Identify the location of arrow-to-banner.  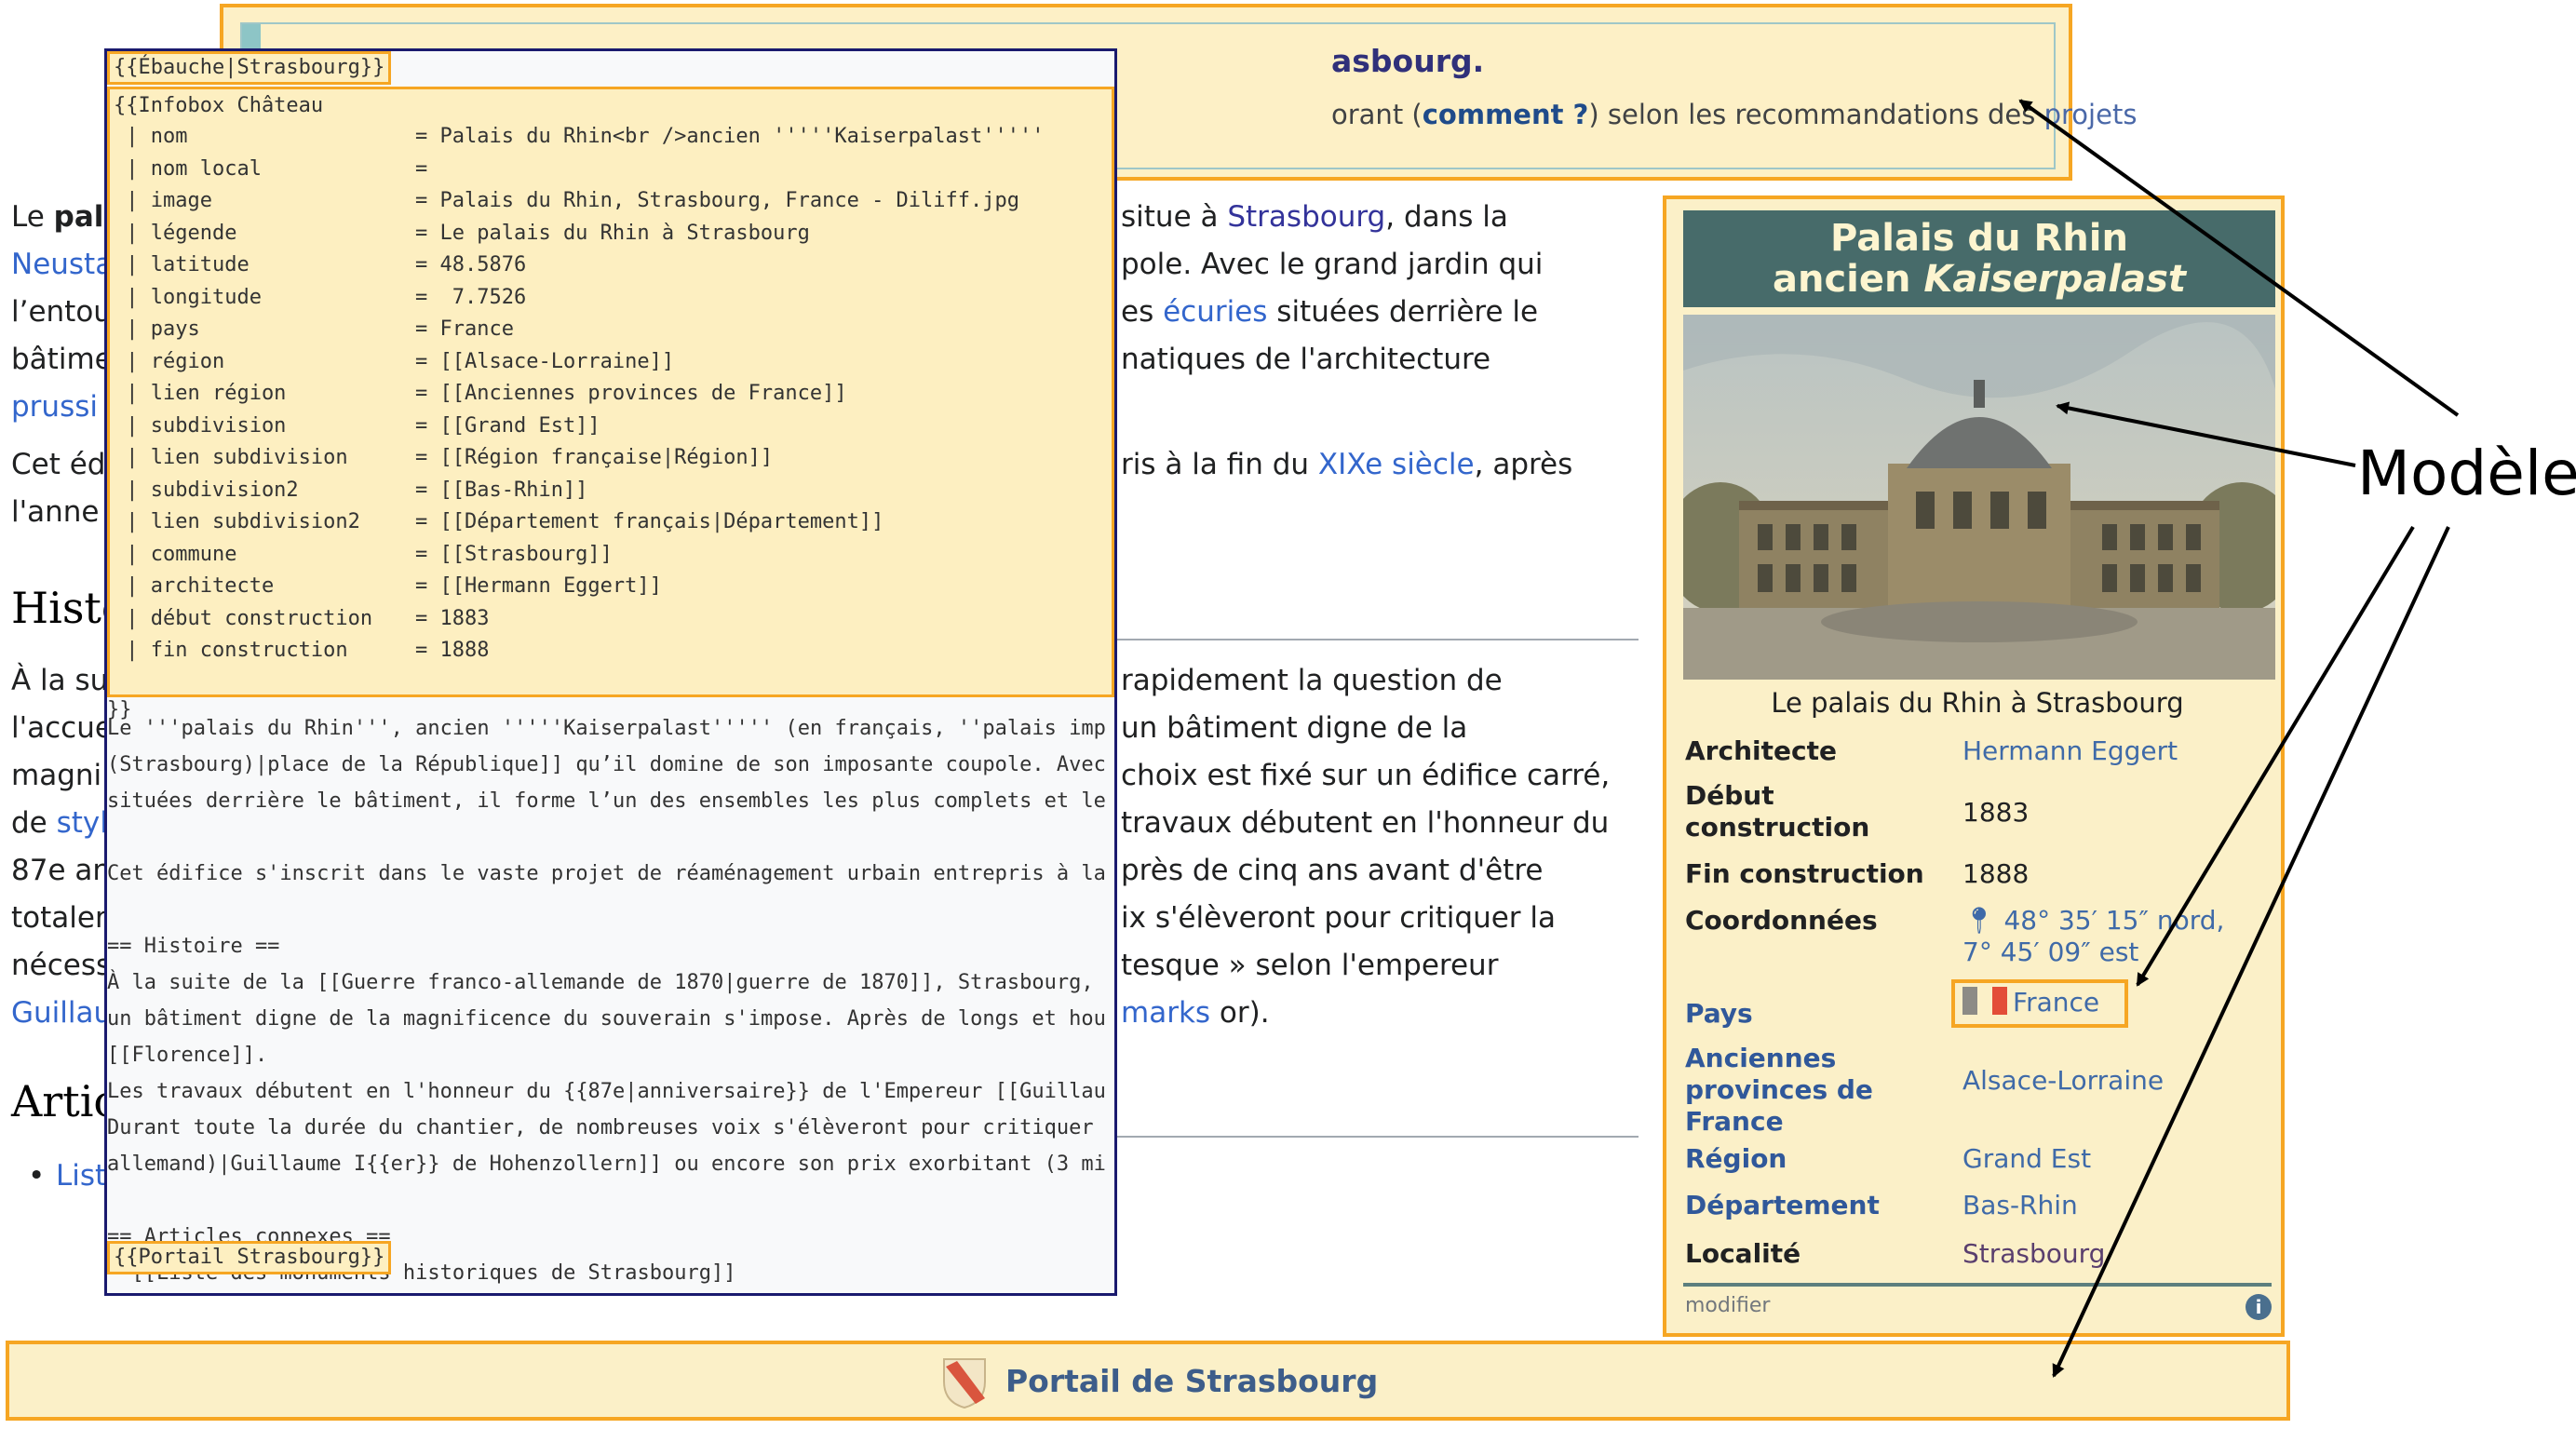
(2239, 258).